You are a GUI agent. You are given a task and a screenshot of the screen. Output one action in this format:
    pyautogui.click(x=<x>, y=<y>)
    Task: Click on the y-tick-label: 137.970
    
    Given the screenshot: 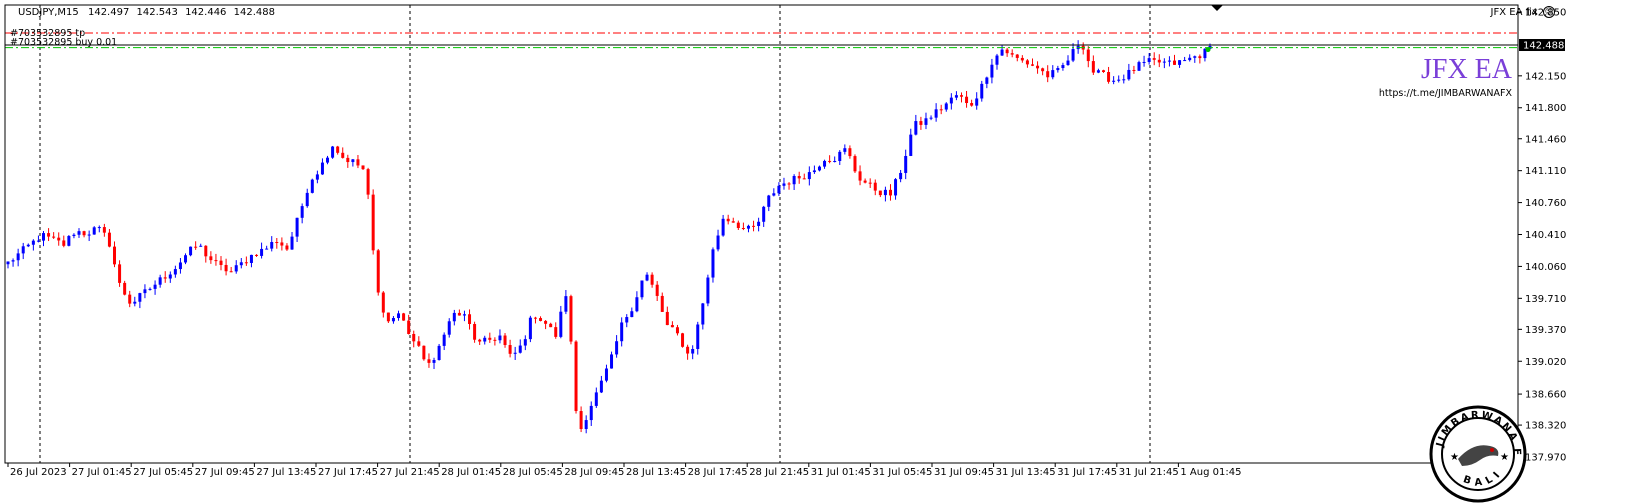 What is the action you would take?
    pyautogui.click(x=1545, y=458)
    